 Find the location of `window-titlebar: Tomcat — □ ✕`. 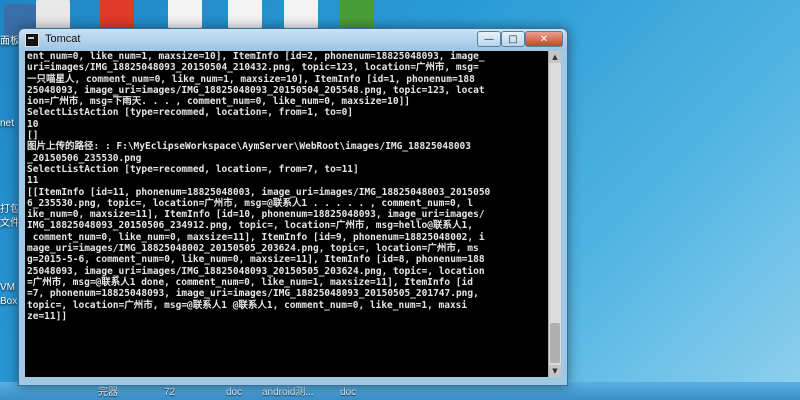

window-titlebar: Tomcat — □ ✕ is located at coordinates (293, 40).